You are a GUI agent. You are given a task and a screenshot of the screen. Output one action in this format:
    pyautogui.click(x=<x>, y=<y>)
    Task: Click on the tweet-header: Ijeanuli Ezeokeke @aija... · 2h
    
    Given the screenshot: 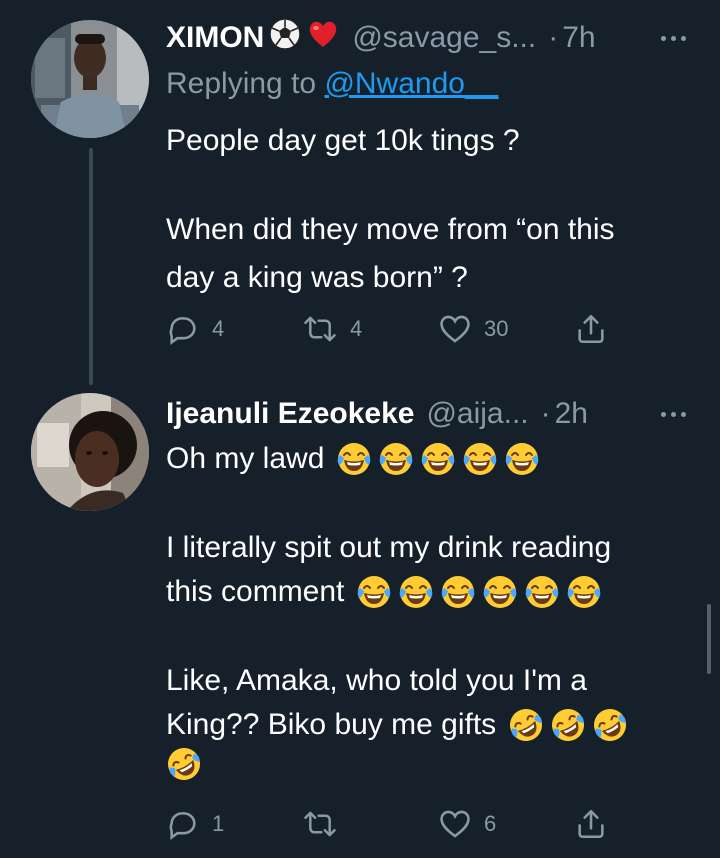 What is the action you would take?
    pyautogui.click(x=433, y=414)
    